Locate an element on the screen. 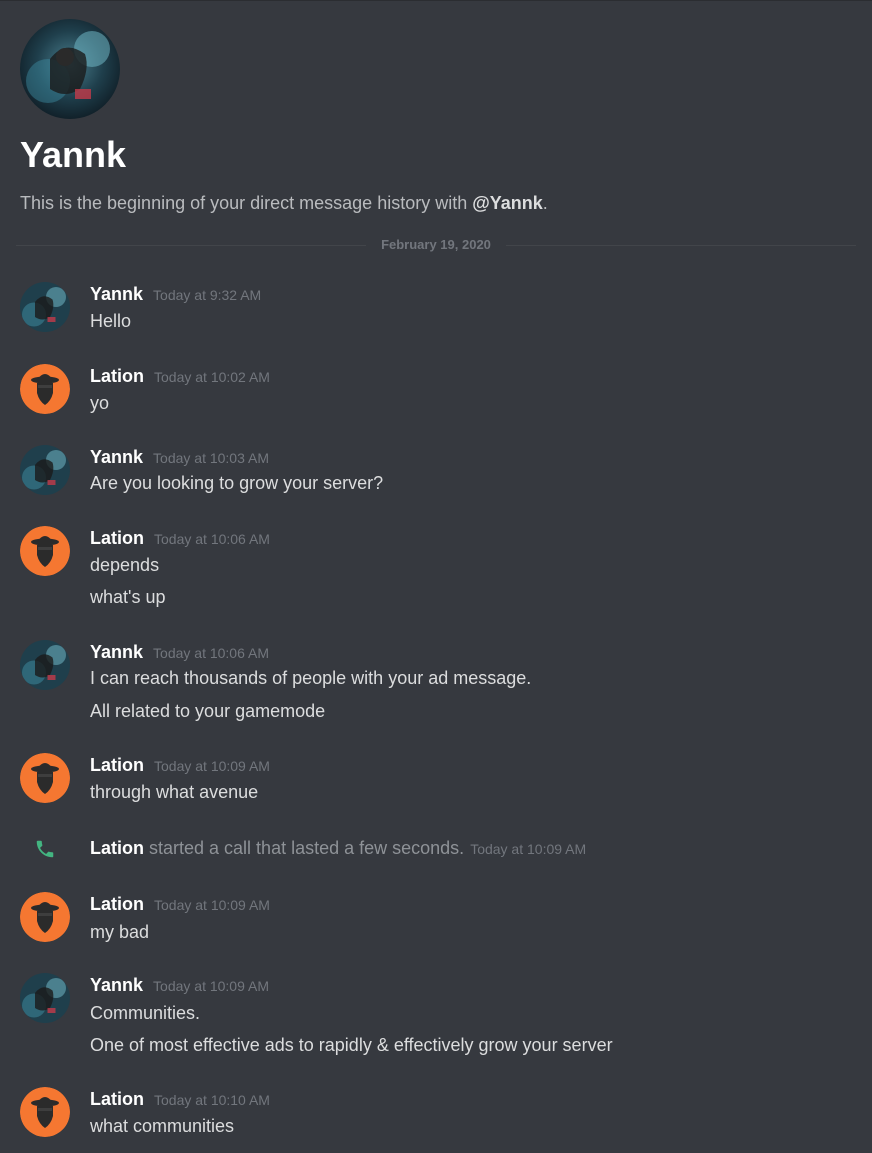  message-timestamp: Today at 10:02 AM is located at coordinates (212, 377).